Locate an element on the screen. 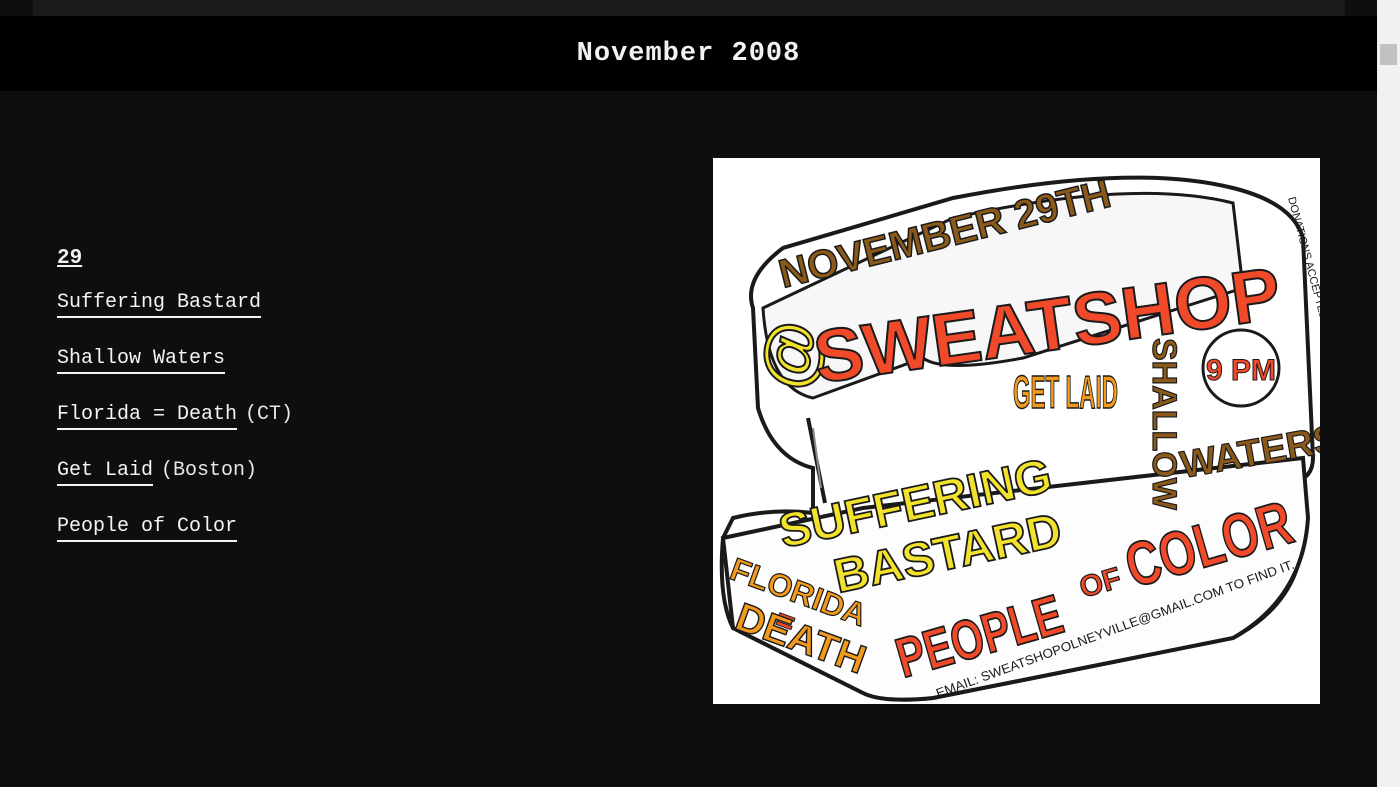  list-item: Suffering Bastard is located at coordinates (175, 304).